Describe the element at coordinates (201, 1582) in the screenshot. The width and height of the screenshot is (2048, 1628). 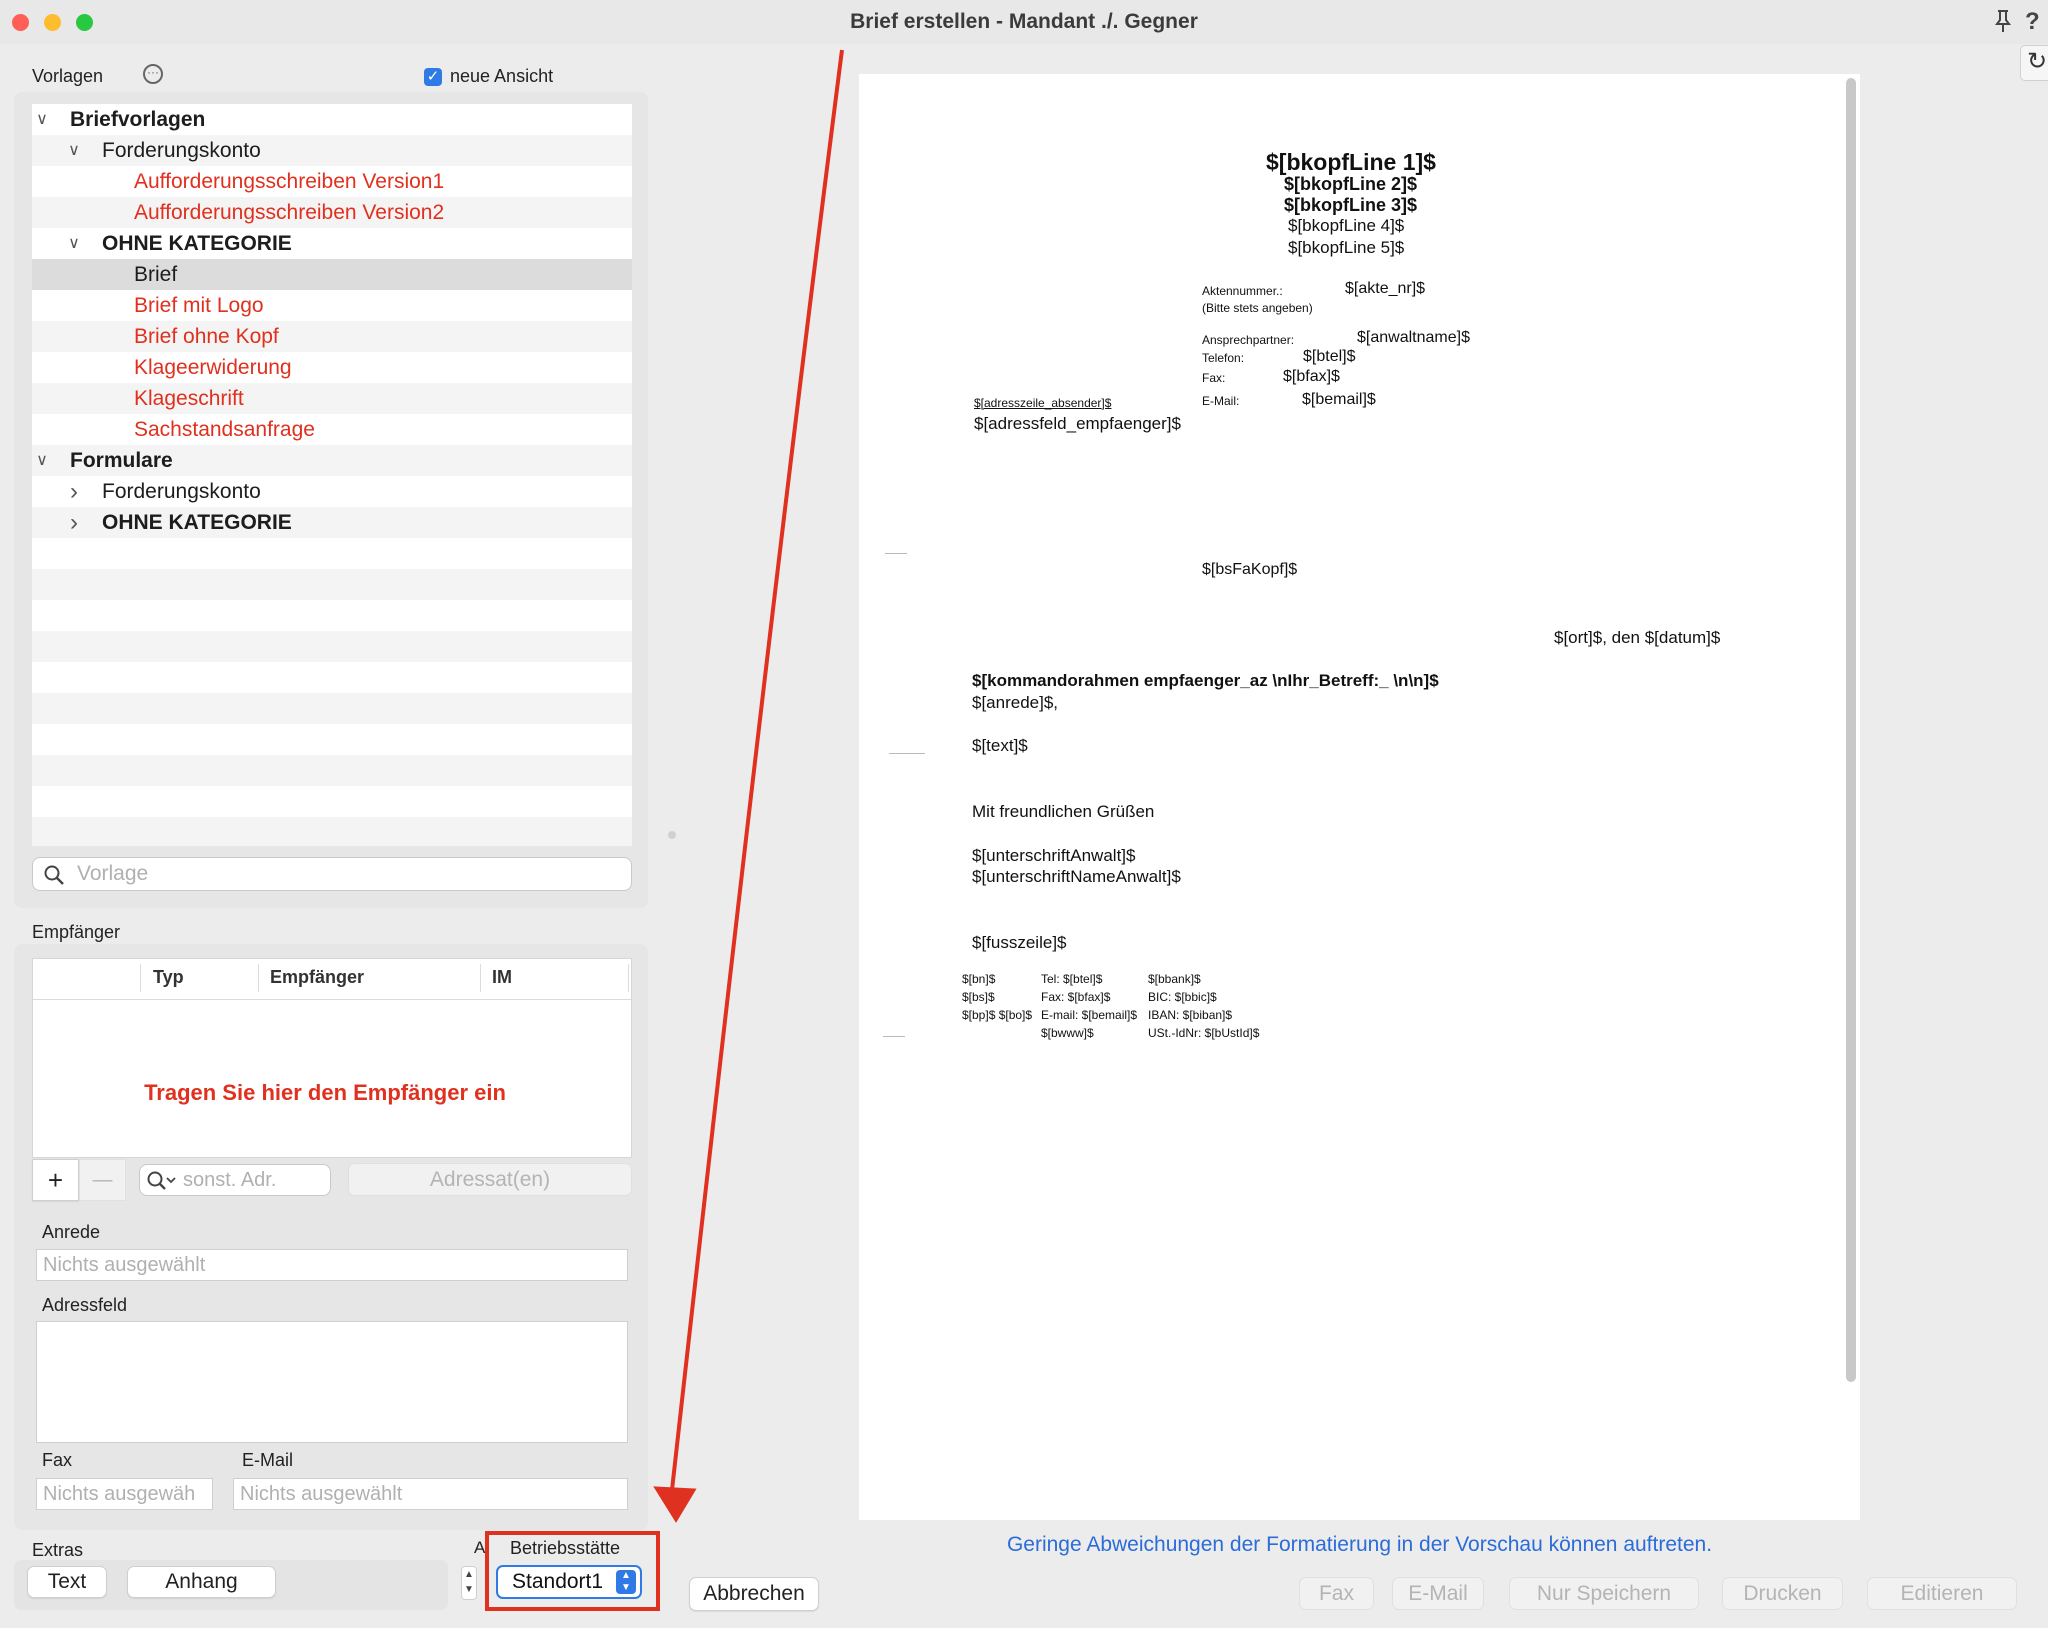
I see `anhang-button: Anhang` at that location.